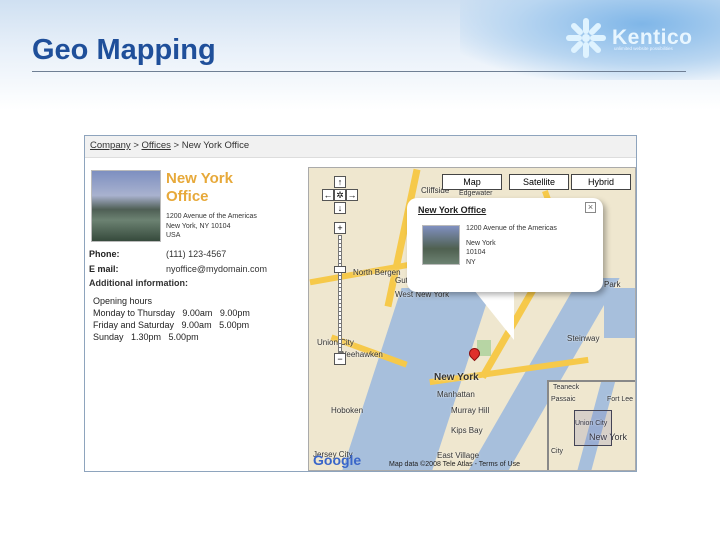  What do you see at coordinates (359, 71) in the screenshot?
I see `title-divider` at bounding box center [359, 71].